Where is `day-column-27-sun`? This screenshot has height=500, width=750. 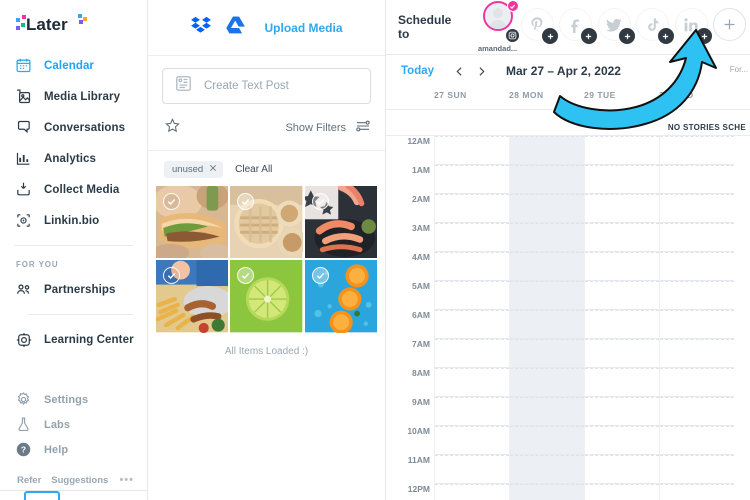
day-column-27-sun is located at coordinates (471, 318).